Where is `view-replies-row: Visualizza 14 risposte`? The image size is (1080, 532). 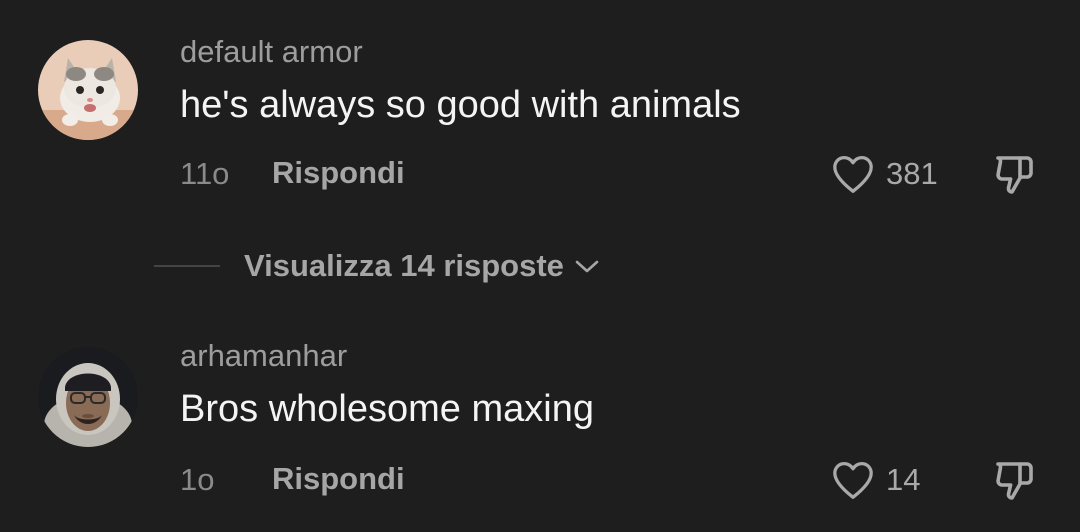 view-replies-row: Visualizza 14 risposte is located at coordinates (540, 266).